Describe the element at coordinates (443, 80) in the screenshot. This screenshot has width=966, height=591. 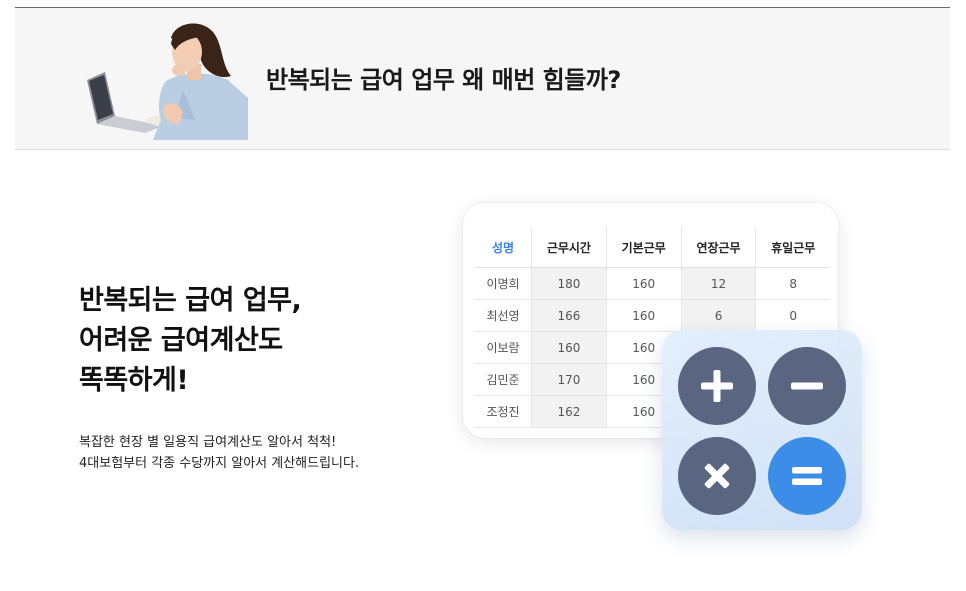
I see `banner-title: 반복되는 급여 업무 왜 매번 힘들까?` at that location.